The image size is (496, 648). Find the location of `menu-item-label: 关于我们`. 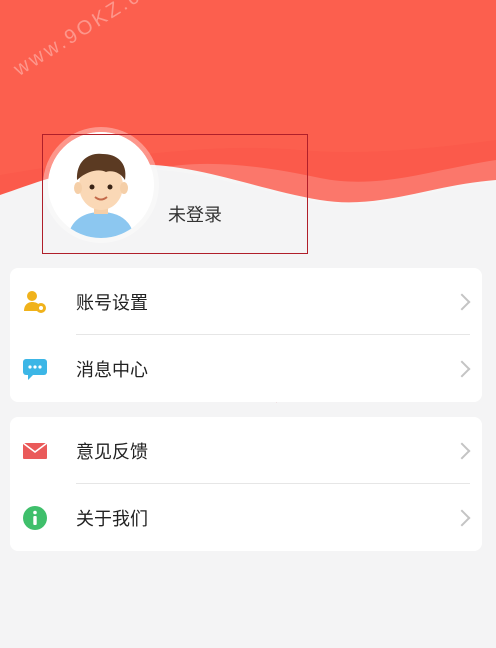

menu-item-label: 关于我们 is located at coordinates (112, 519).